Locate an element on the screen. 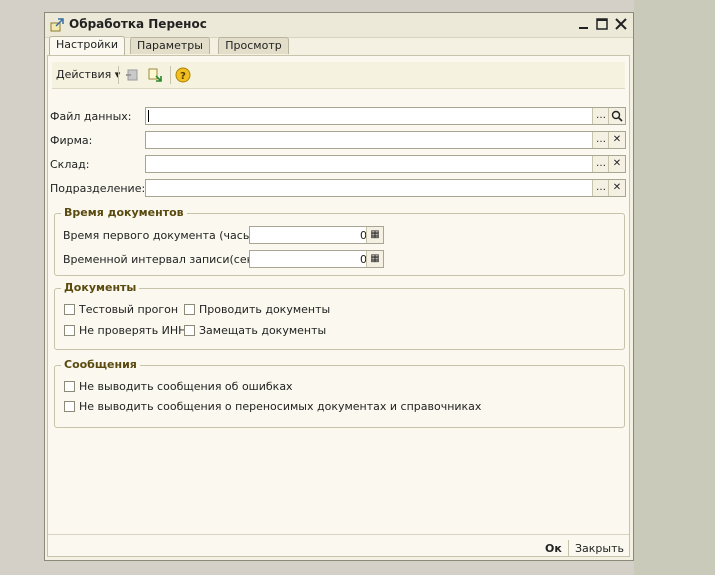 This screenshot has width=715, height=575. interval-label: Временной интервал записи(сек): is located at coordinates (162, 259).